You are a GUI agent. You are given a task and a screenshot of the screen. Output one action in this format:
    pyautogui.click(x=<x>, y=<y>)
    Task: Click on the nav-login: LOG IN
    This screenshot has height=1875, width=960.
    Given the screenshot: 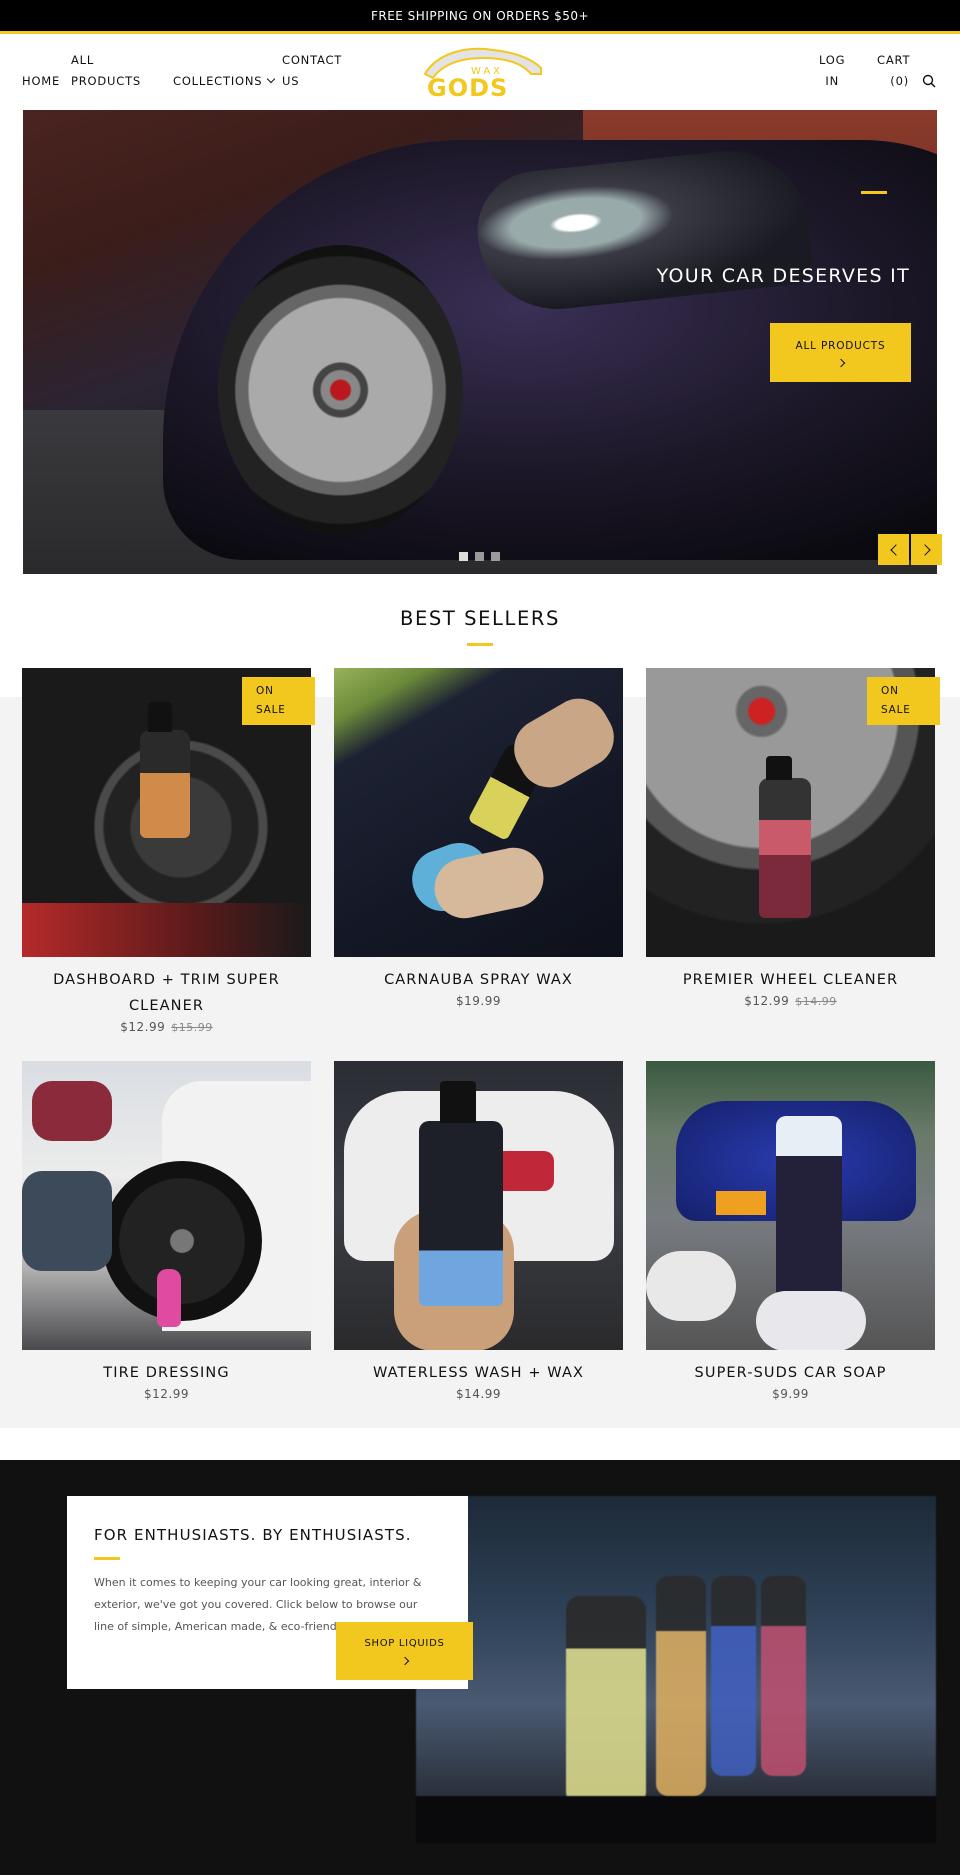 What is the action you would take?
    pyautogui.click(x=832, y=71)
    